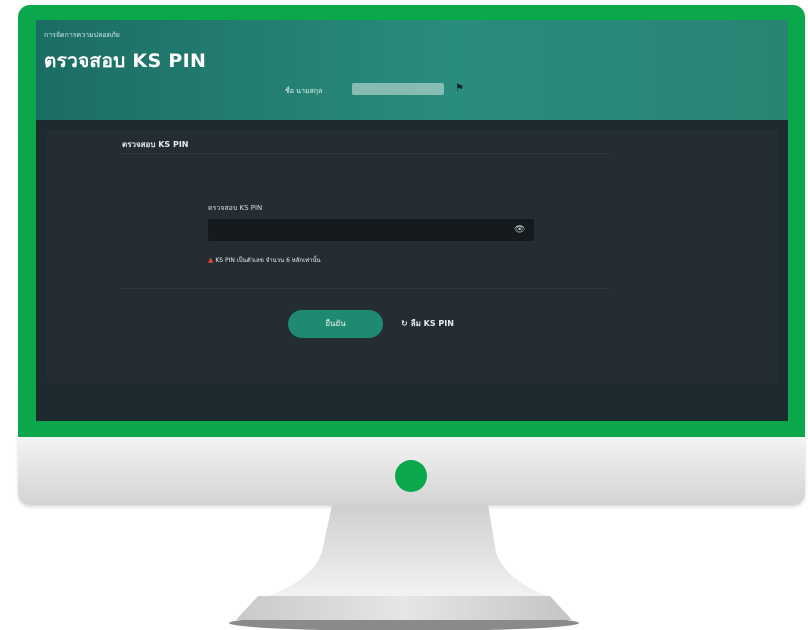 This screenshot has width=808, height=630. Describe the element at coordinates (82, 35) in the screenshot. I see `breadcrumb: การจัดการความปลอดภัย` at that location.